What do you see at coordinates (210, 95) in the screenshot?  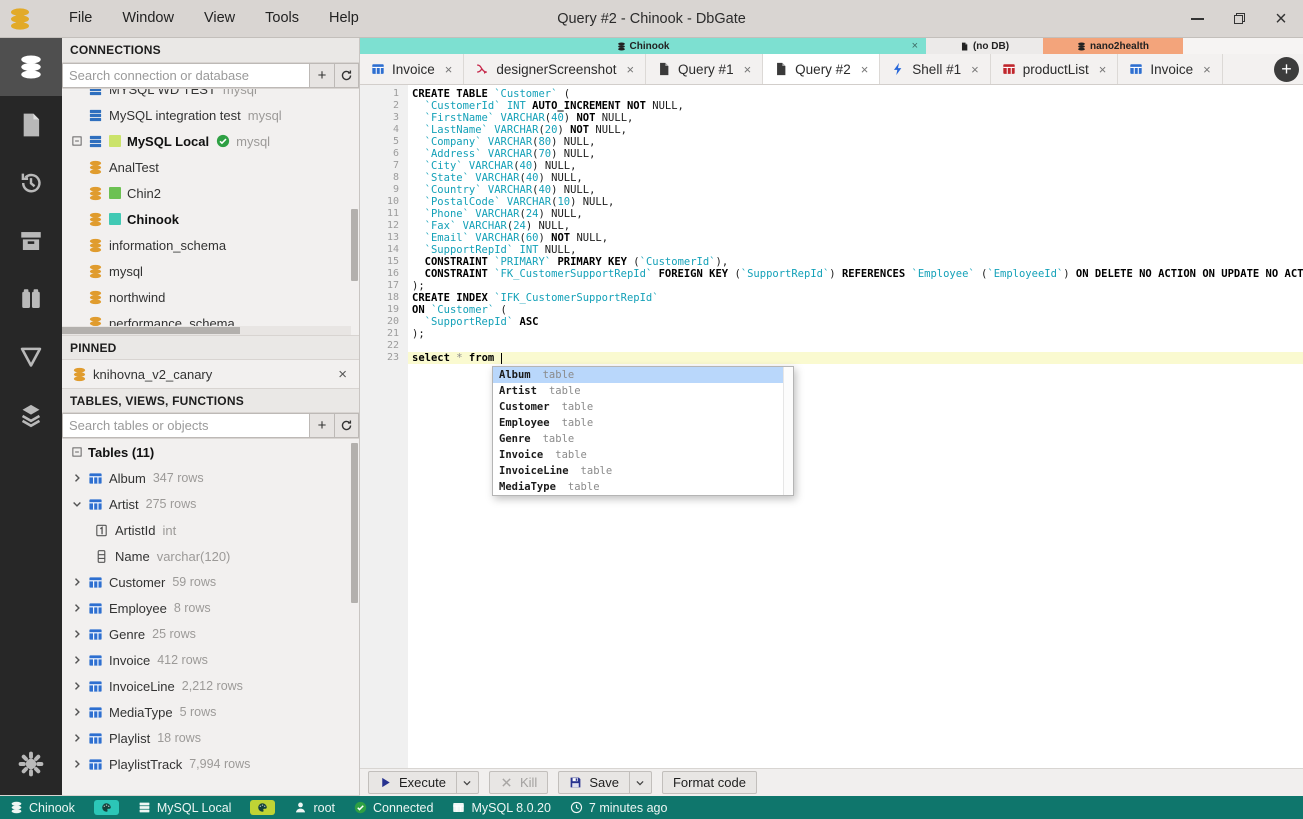 I see `connection-item: MYSQL WD TEST mysql` at bounding box center [210, 95].